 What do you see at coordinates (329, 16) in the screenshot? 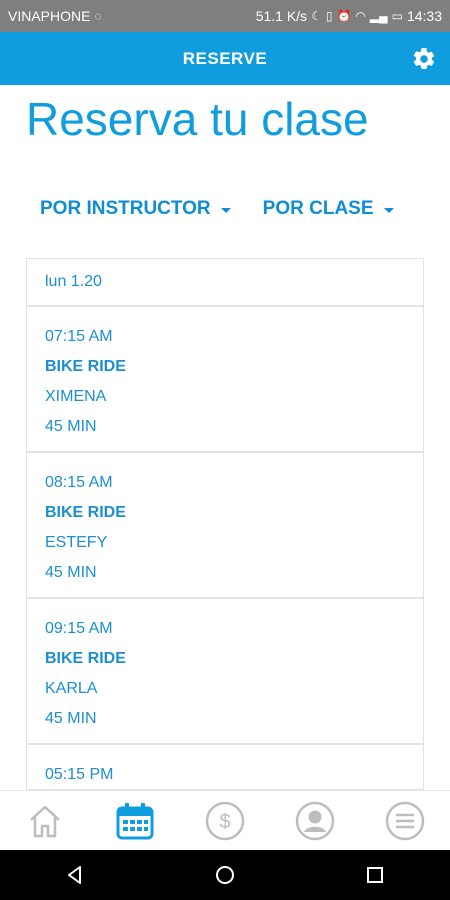
I see `vibrate-icon: ▯` at bounding box center [329, 16].